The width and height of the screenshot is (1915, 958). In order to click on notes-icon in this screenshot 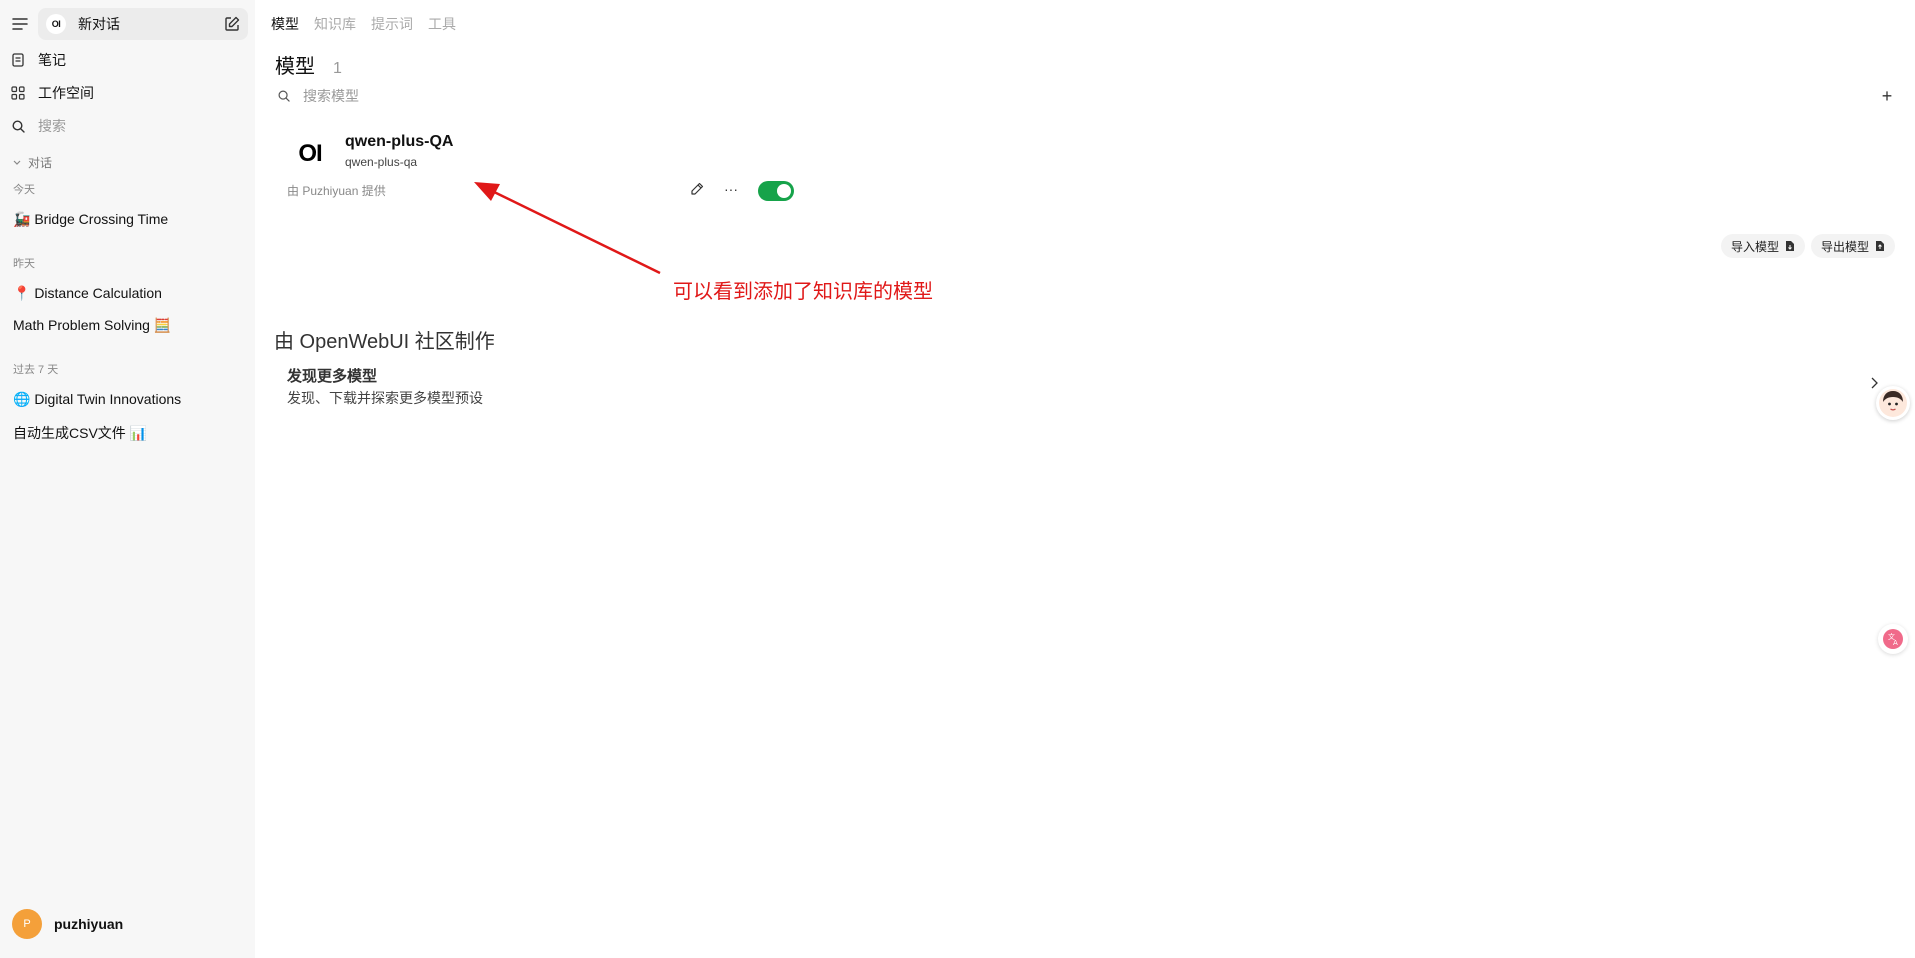, I will do `click(18, 60)`.